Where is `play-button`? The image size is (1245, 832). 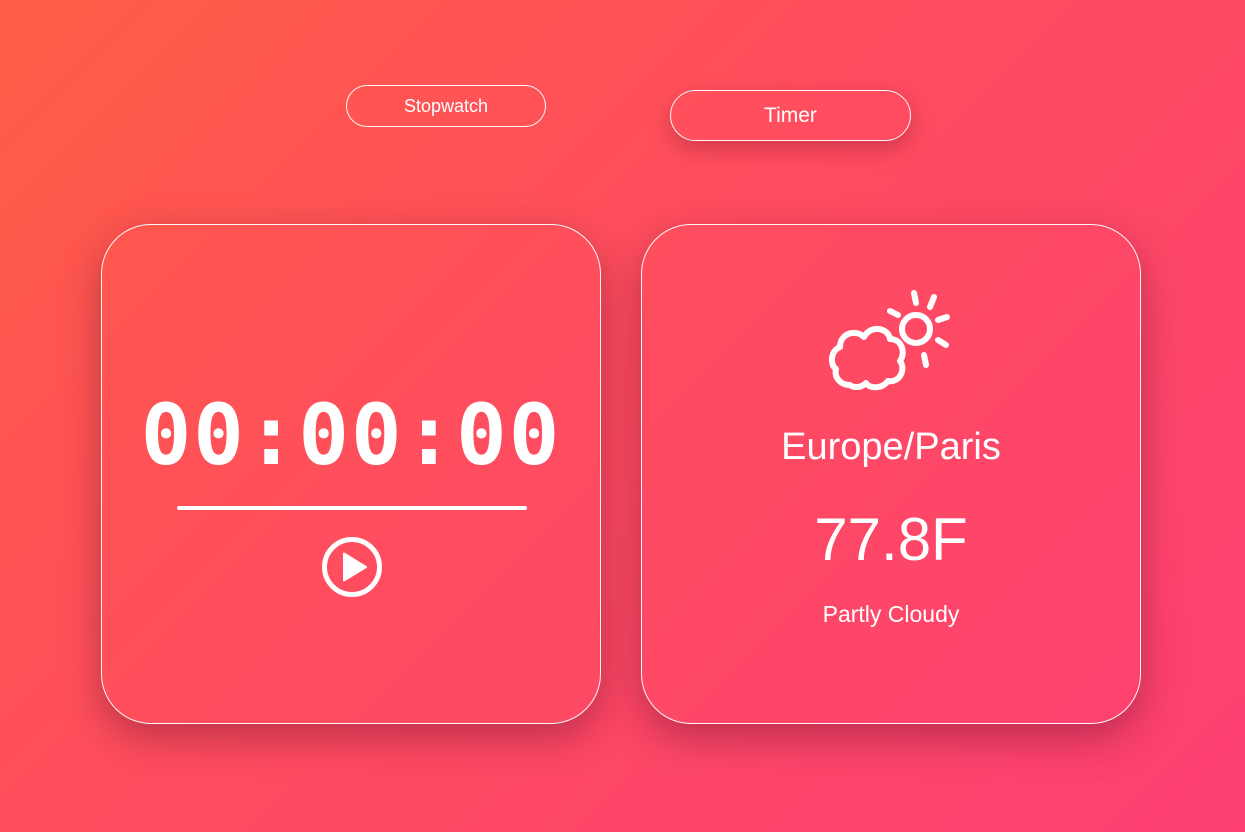
play-button is located at coordinates (352, 567).